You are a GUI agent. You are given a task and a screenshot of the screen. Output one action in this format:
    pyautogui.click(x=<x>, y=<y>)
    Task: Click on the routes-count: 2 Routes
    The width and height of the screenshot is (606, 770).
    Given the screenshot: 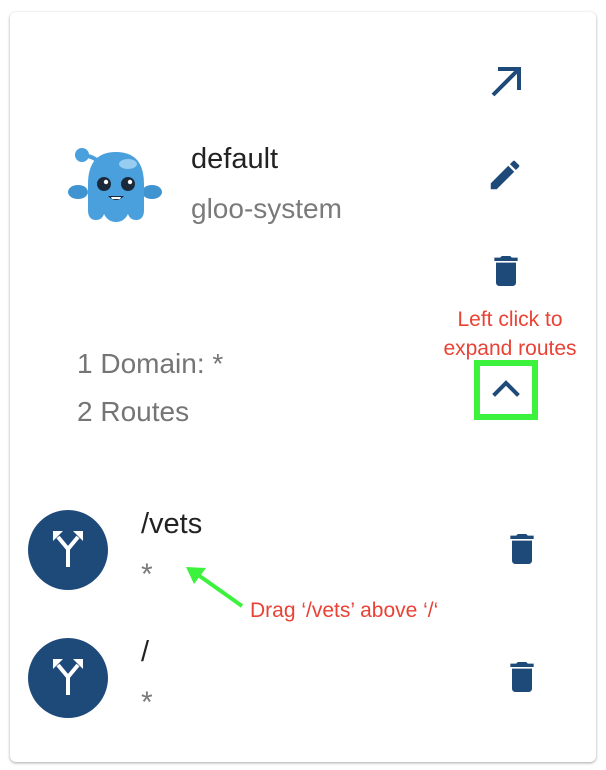 What is the action you would take?
    pyautogui.click(x=133, y=411)
    